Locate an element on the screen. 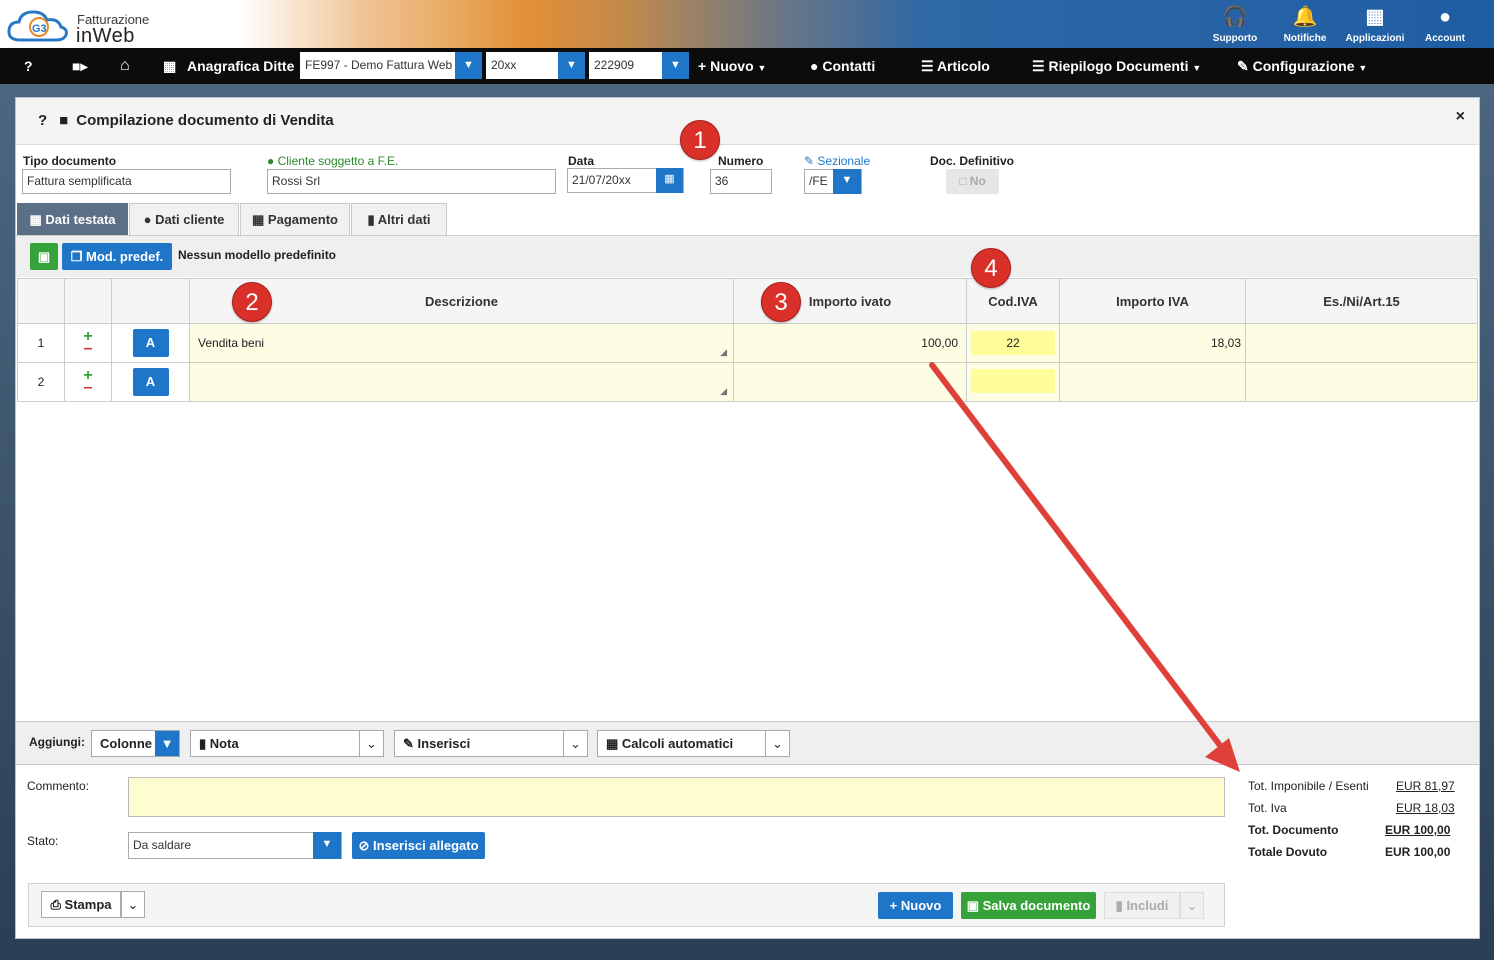 This screenshot has width=1494, height=960. totale-documento-value: EUR 100,00 is located at coordinates (1417, 830).